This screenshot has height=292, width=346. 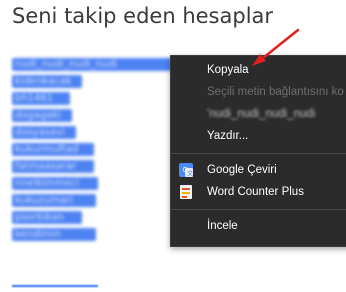 What do you see at coordinates (261, 114) in the screenshot?
I see `menu-item-search-label: 'nudi_nudi_nudi_nudi` at bounding box center [261, 114].